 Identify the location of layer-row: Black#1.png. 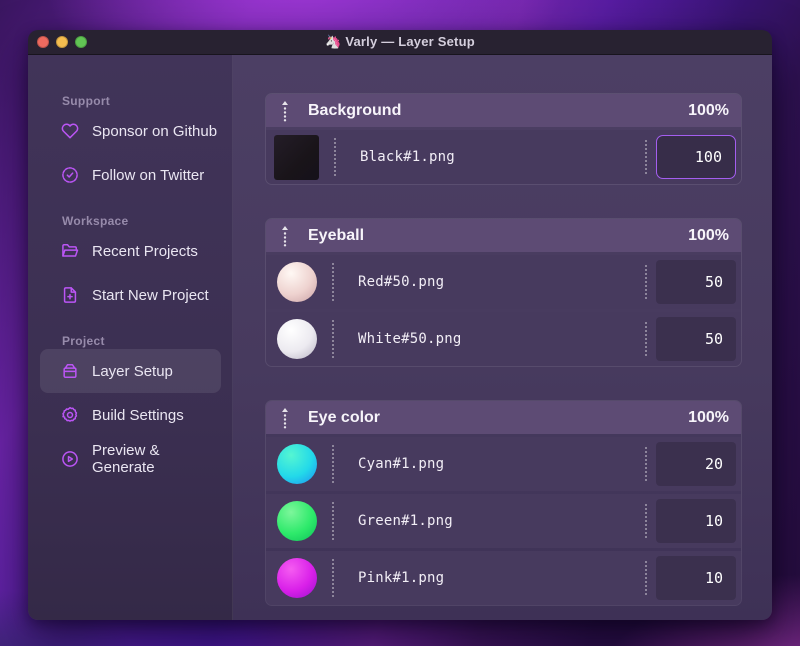
(503, 157).